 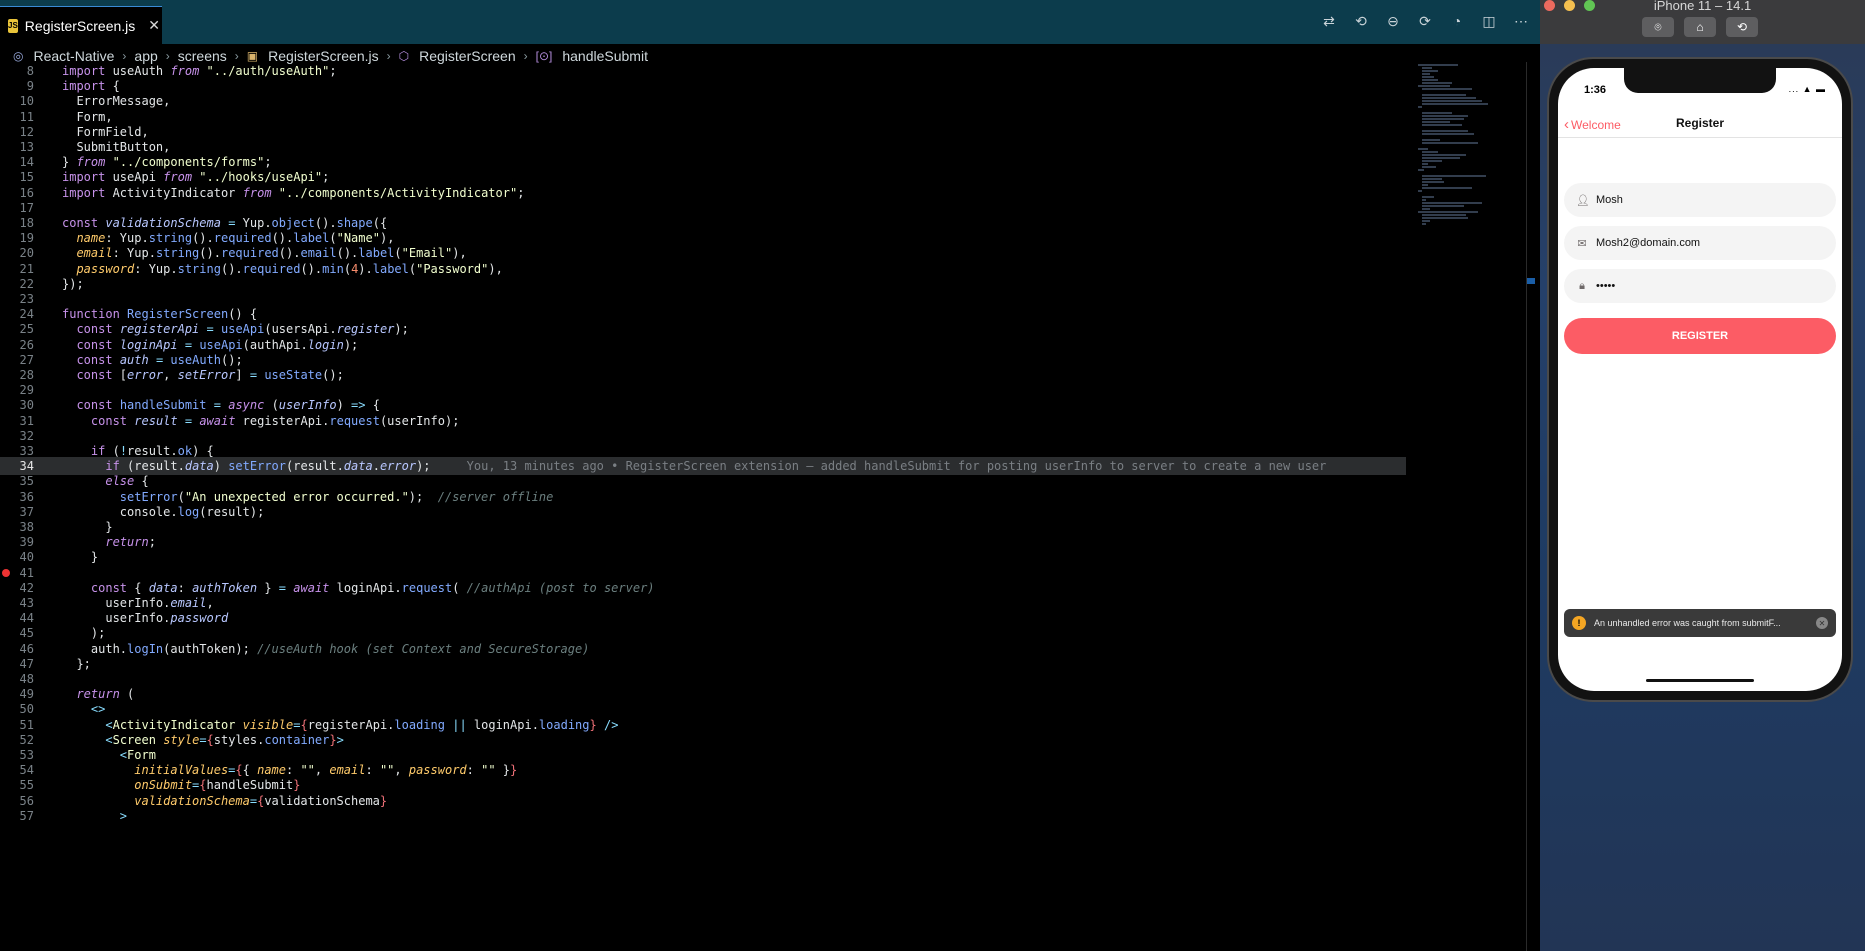 What do you see at coordinates (26, 815) in the screenshot?
I see `line-number: 57` at bounding box center [26, 815].